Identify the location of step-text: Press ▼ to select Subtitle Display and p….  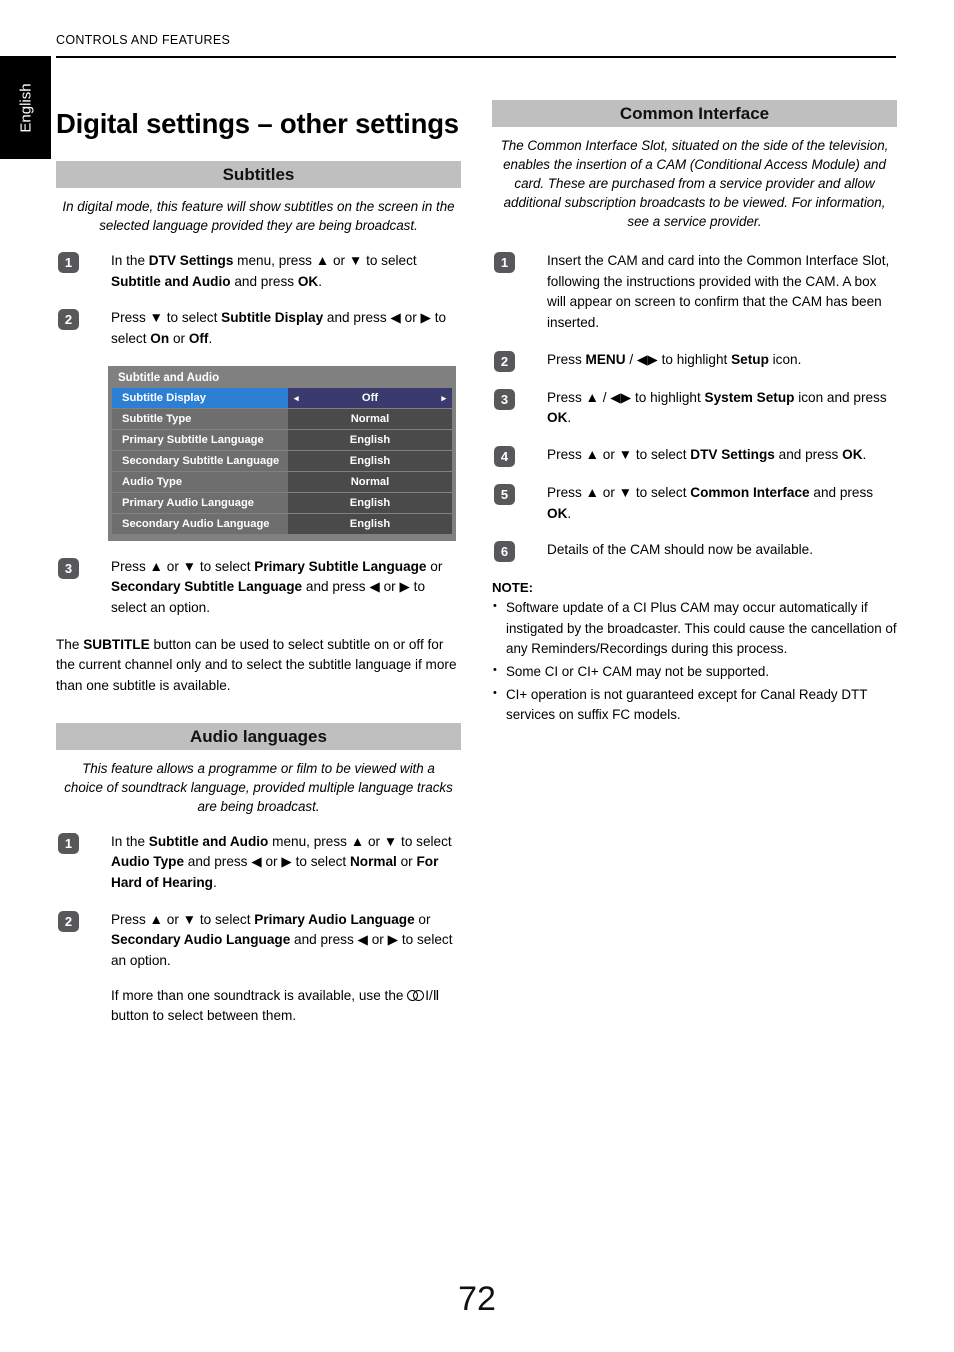
(286, 328).